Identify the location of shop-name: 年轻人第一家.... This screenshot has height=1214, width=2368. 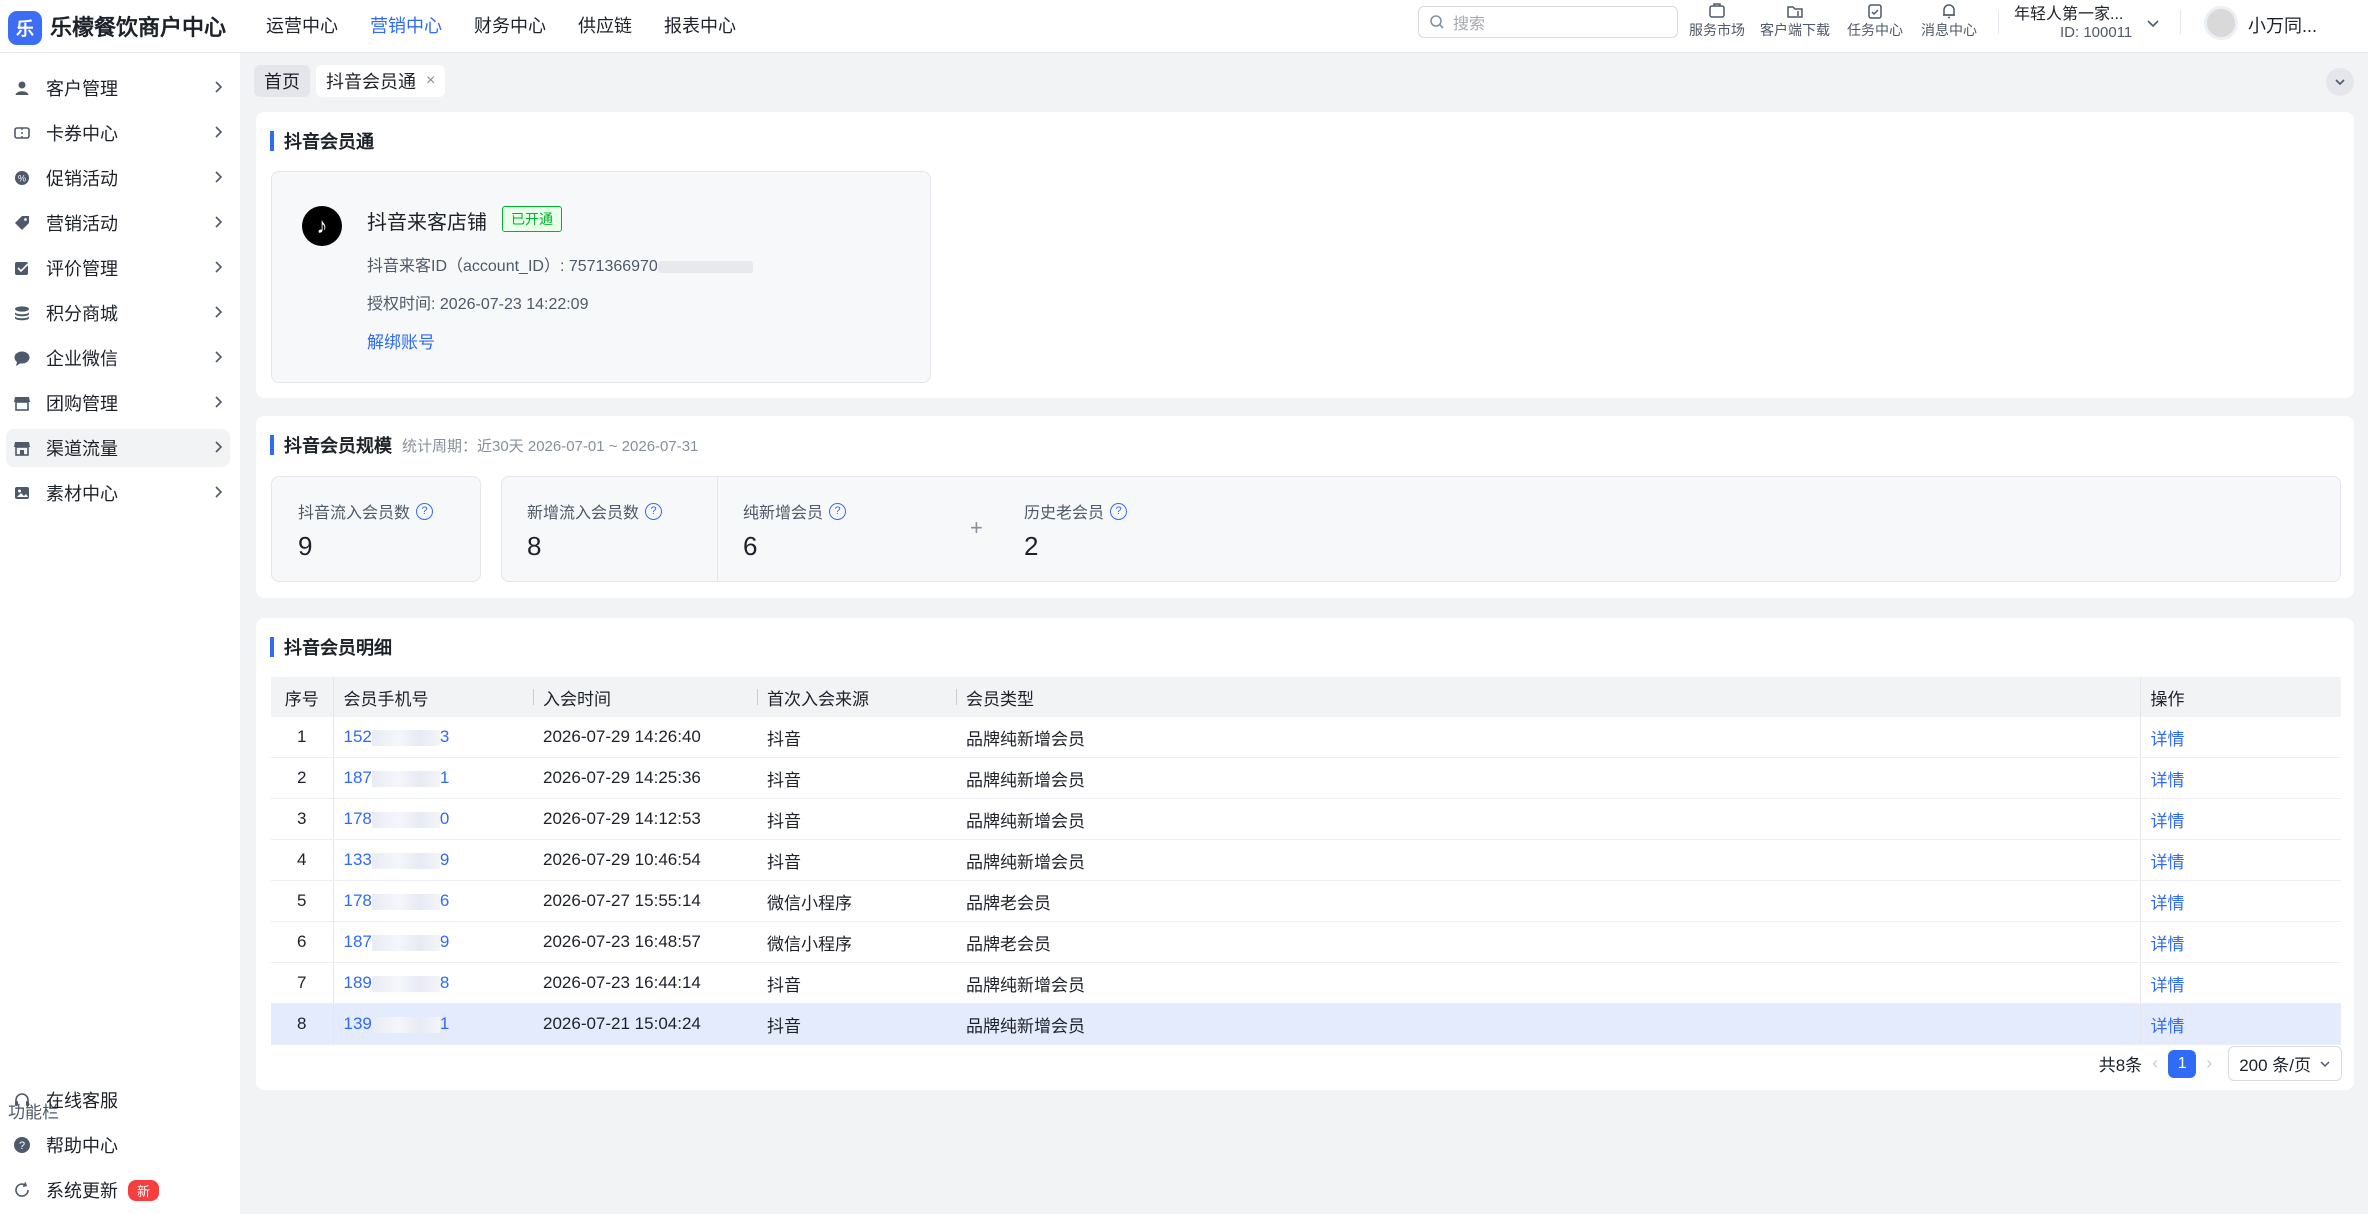
(2068, 12).